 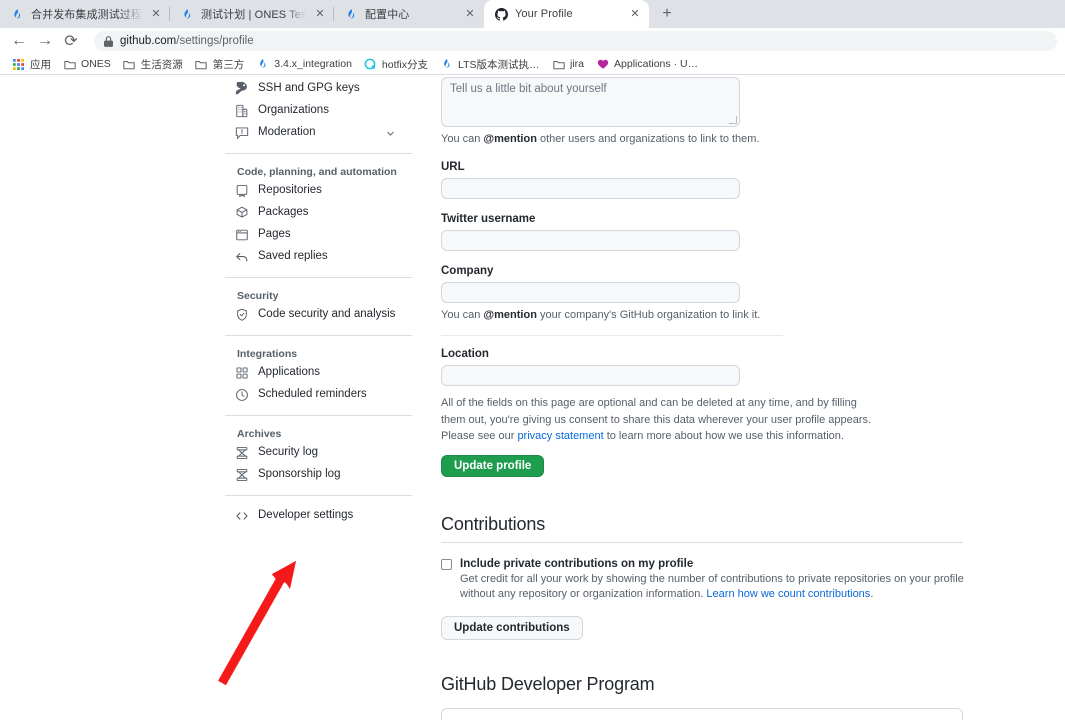 What do you see at coordinates (19, 41) in the screenshot?
I see `back-icon: ←` at bounding box center [19, 41].